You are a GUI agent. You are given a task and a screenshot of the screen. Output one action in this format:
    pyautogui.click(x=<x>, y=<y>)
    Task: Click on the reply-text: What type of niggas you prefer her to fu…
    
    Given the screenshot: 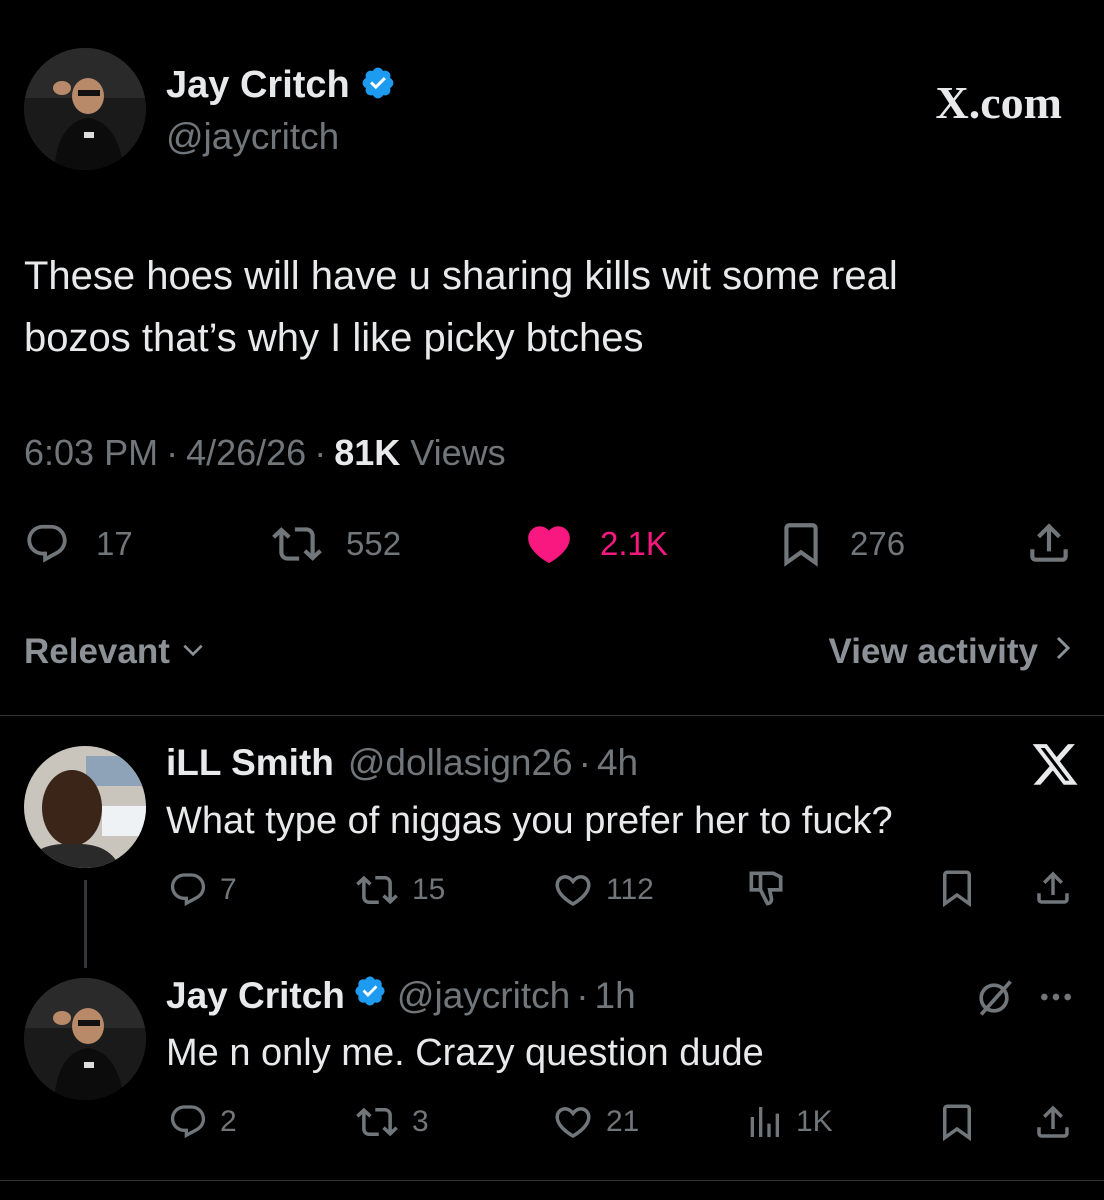 What is the action you would take?
    pyautogui.click(x=529, y=821)
    